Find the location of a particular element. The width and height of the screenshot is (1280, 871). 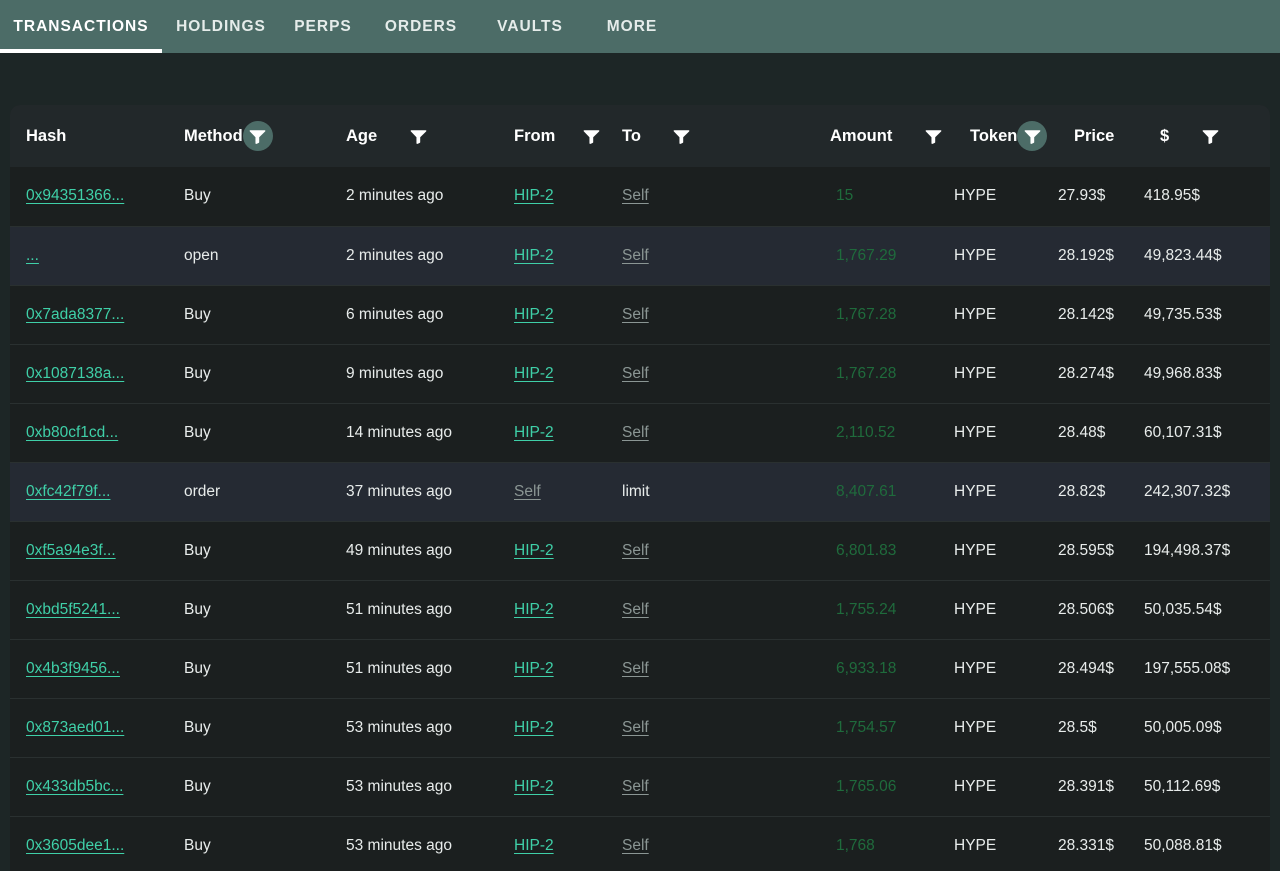

tab-more: MORE is located at coordinates (632, 26).